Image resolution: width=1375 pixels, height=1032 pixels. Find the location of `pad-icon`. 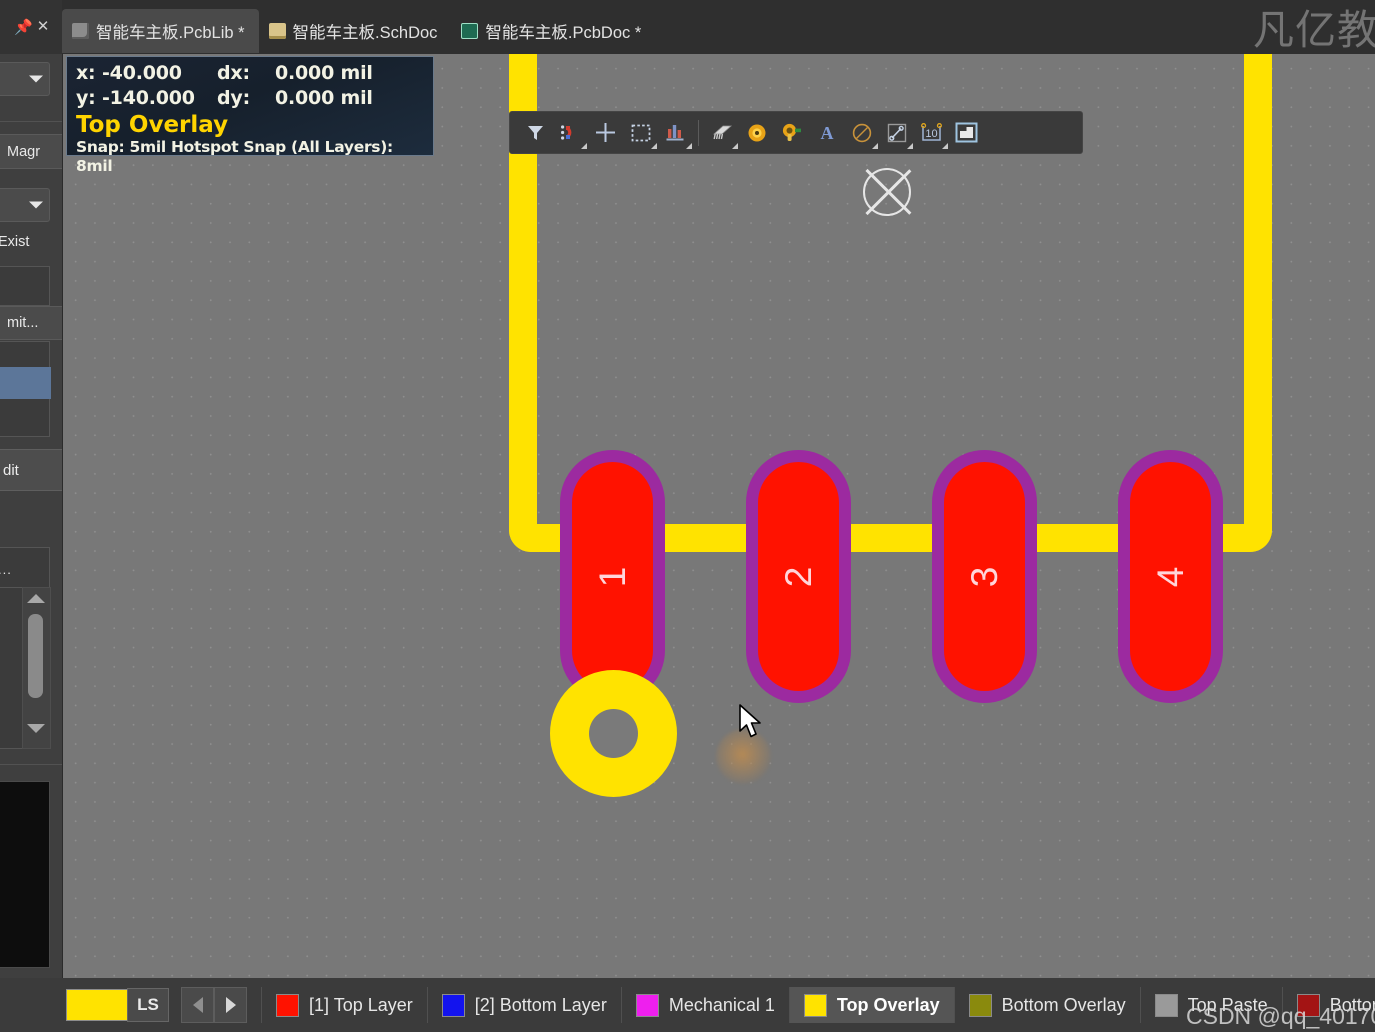

pad-icon is located at coordinates (756, 132).